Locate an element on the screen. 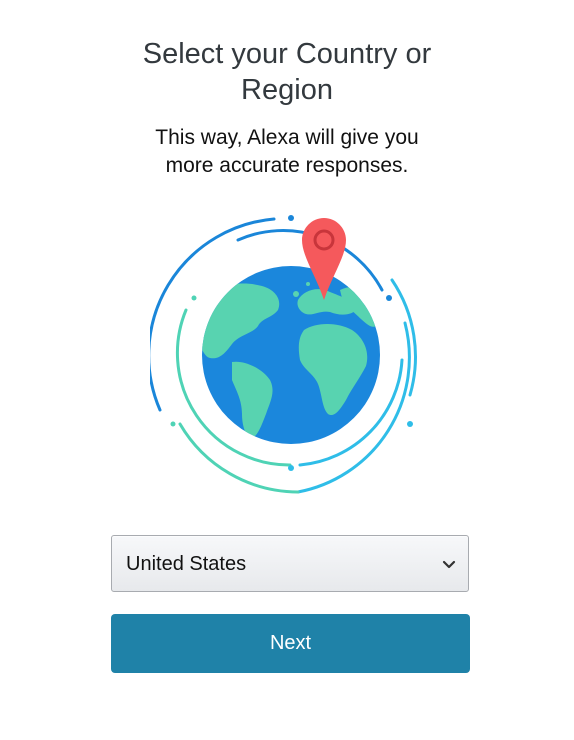  page-title-line-1: Select your Country or is located at coordinates (287, 54).